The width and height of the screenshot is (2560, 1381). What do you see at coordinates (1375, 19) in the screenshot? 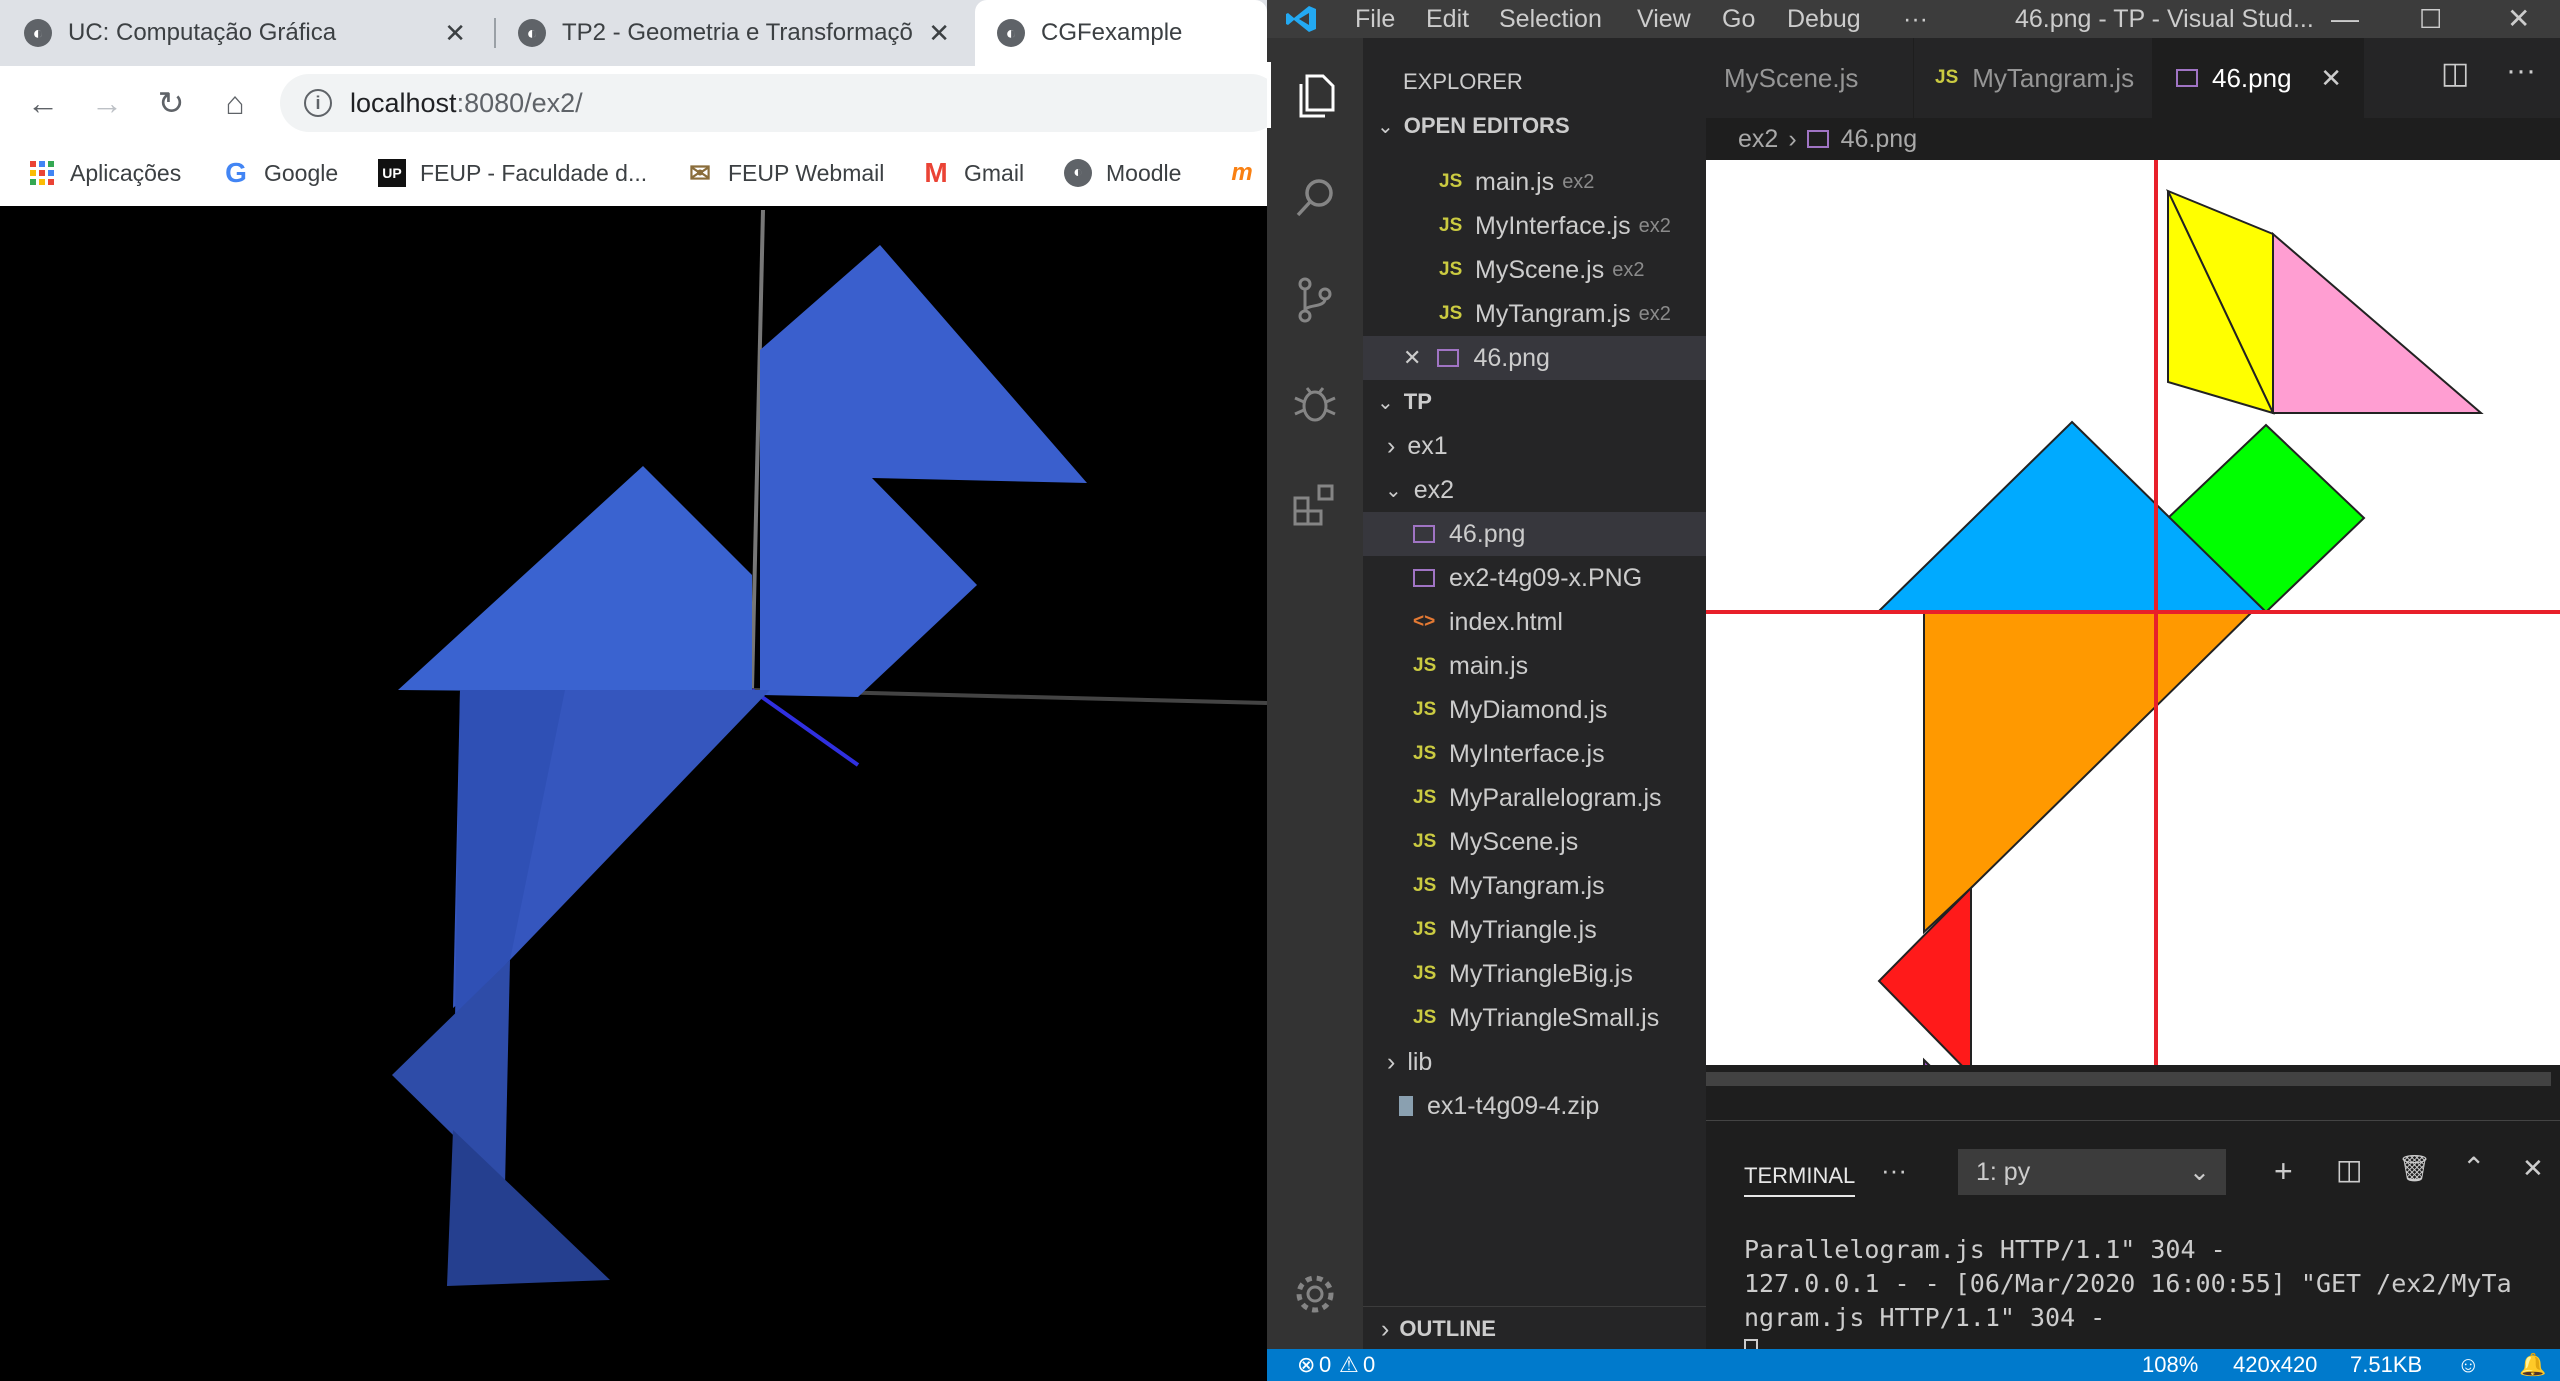
I see `menu-file: File` at bounding box center [1375, 19].